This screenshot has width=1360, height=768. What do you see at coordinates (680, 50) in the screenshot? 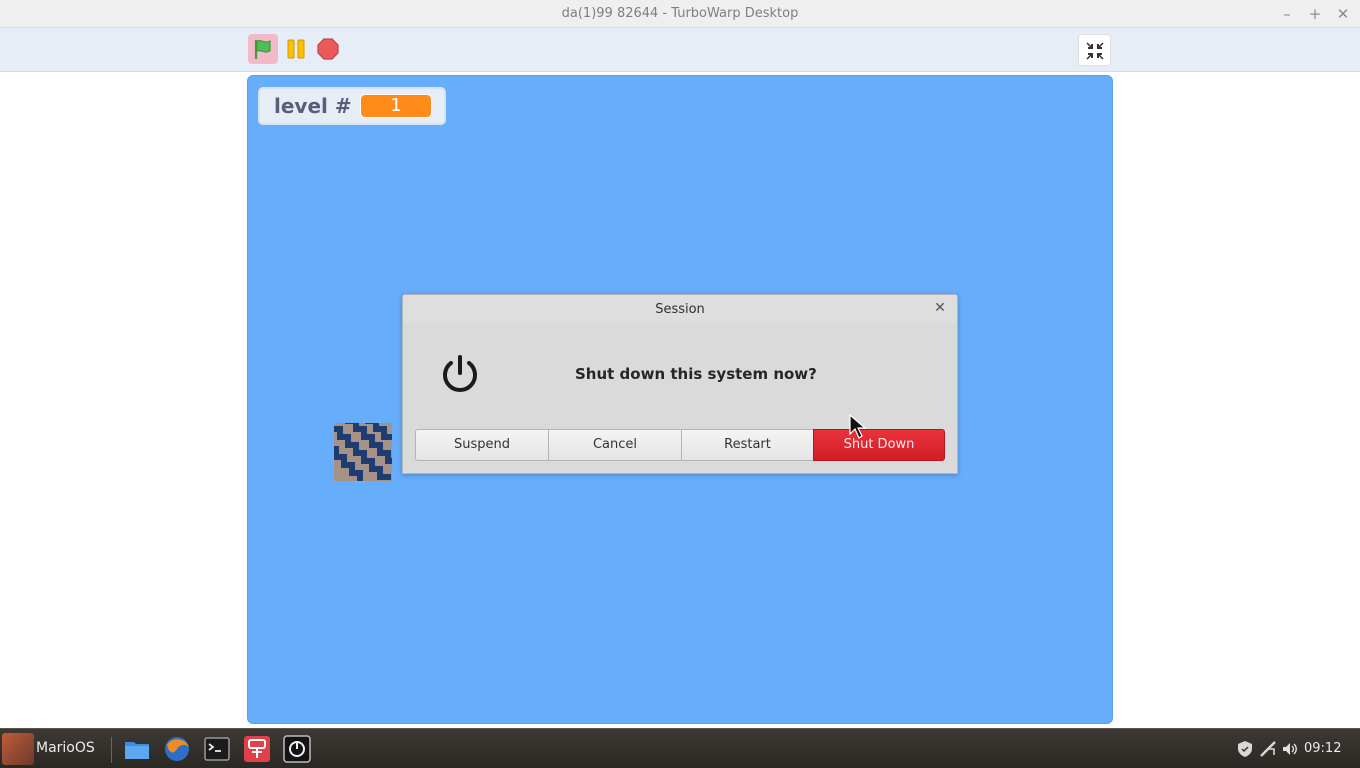
I see `player-toolbar` at bounding box center [680, 50].